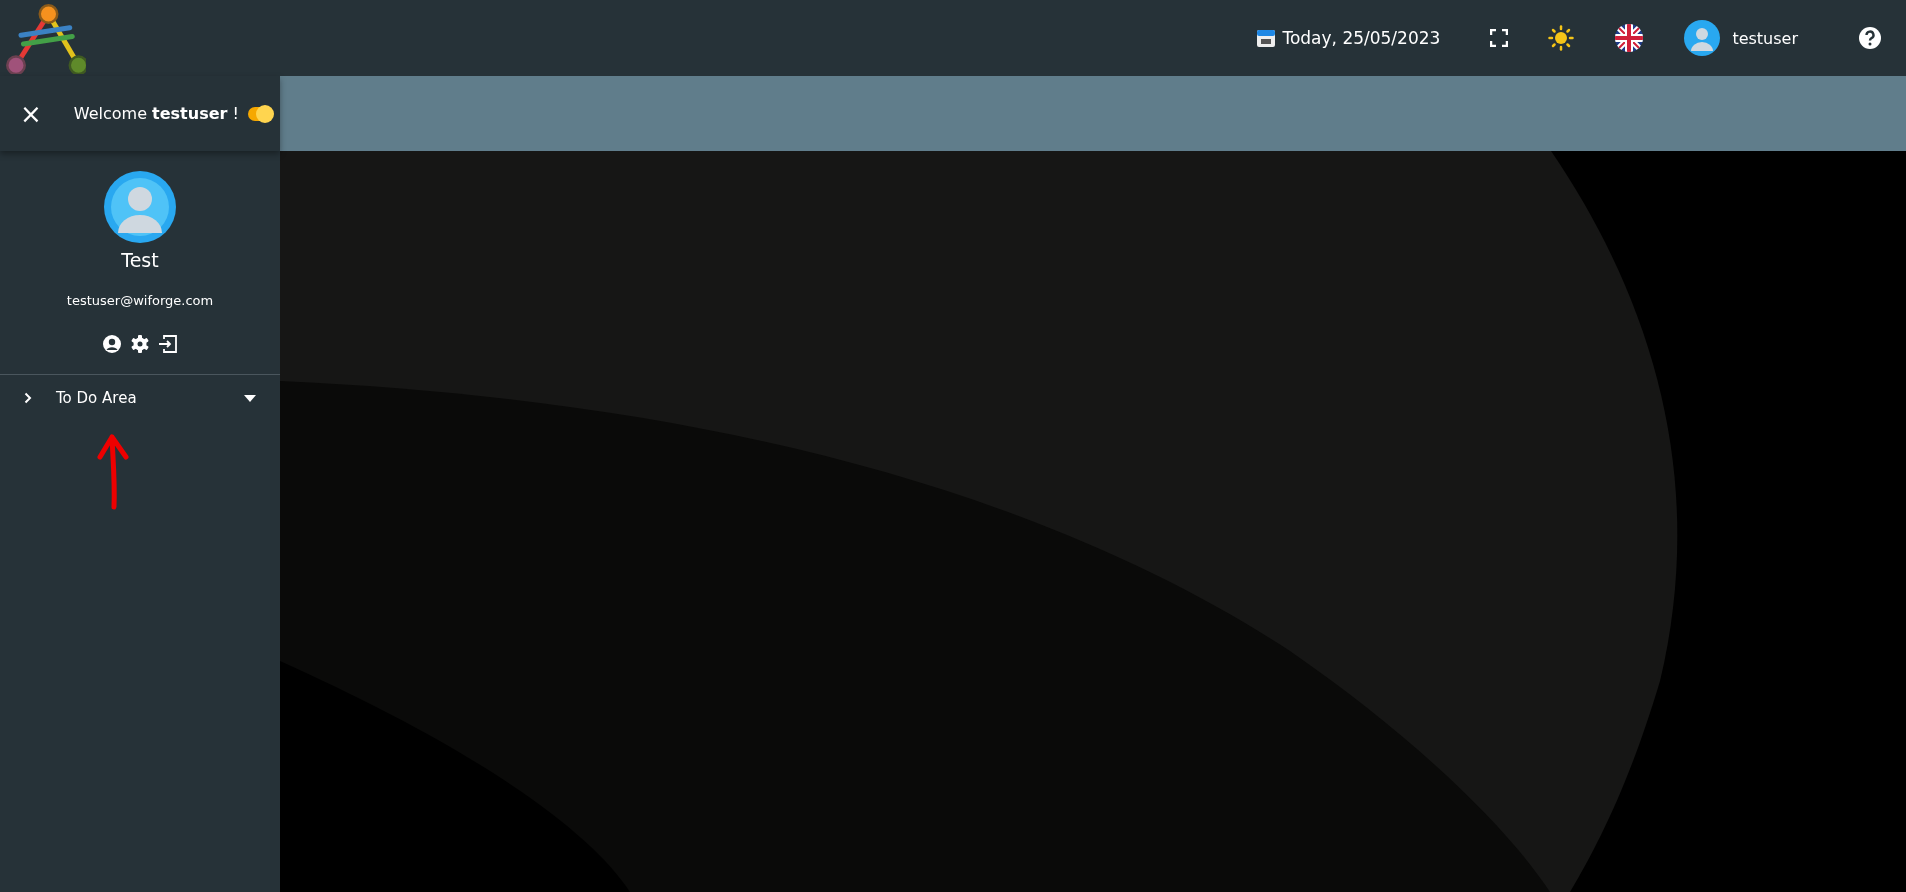 The image size is (1906, 892). Describe the element at coordinates (28, 398) in the screenshot. I see `chevron-icon` at that location.